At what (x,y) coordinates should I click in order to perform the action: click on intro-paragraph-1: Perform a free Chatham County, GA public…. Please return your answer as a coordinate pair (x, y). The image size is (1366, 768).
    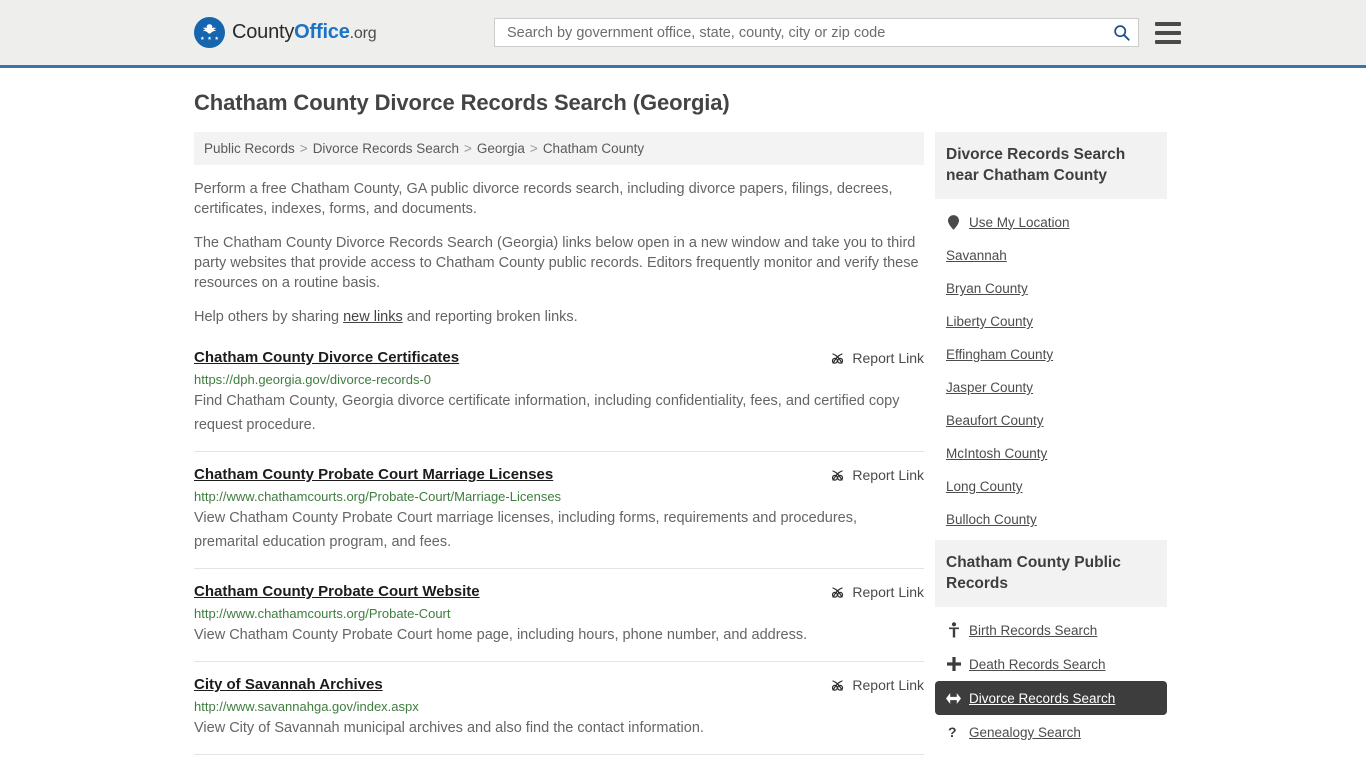
    Looking at the image, I should click on (543, 199).